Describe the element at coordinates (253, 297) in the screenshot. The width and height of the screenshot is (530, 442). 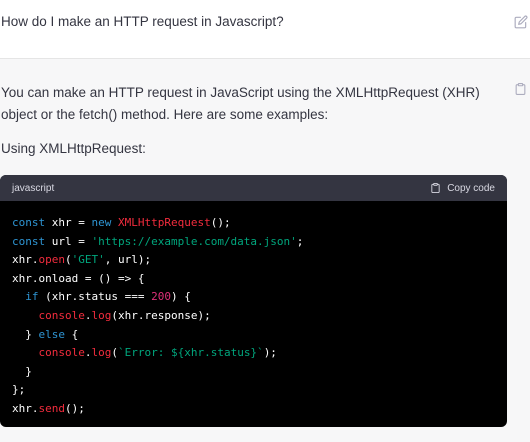
I see `code-line: if (xhr.status === 200) {` at that location.